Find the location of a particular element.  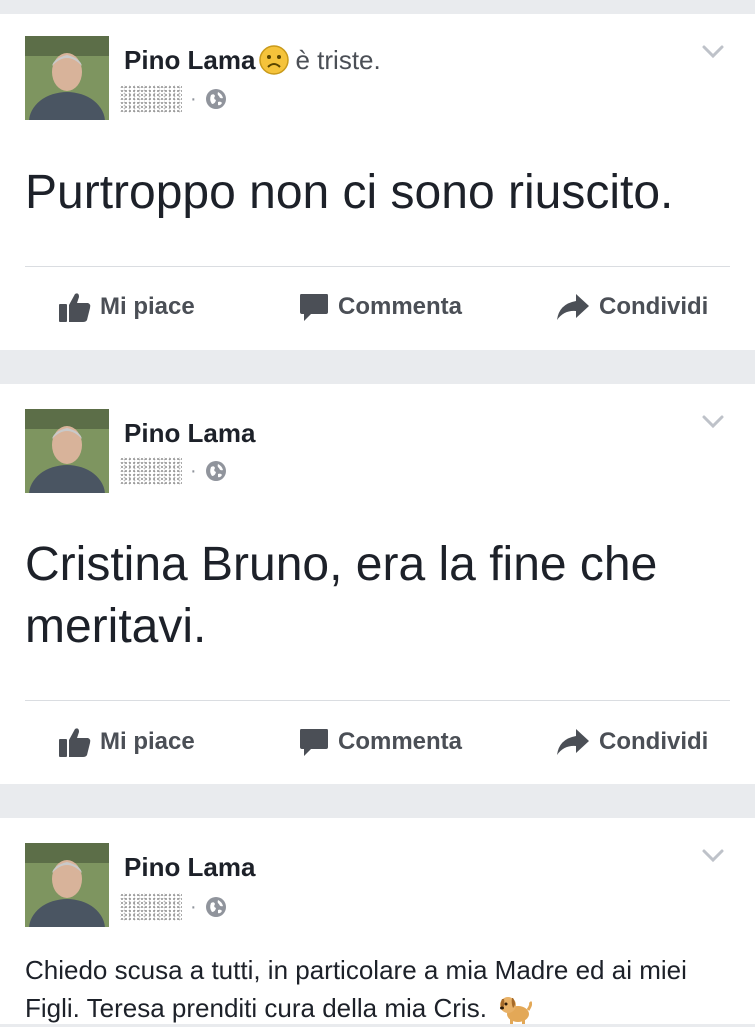

post-text: Purtroppo non ci sono riuscito. is located at coordinates (349, 192).